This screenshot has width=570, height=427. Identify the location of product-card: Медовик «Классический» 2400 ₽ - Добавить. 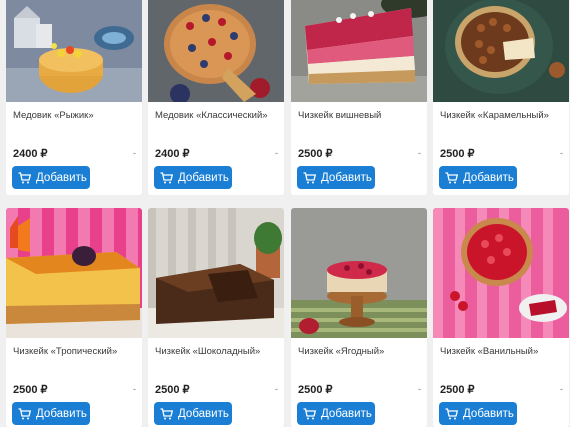
(216, 97).